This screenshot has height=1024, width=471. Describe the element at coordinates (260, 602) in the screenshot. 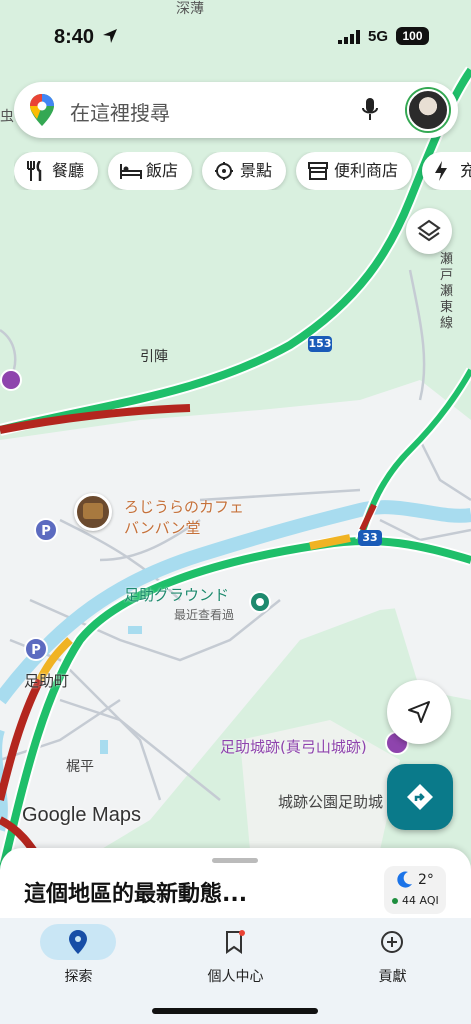

I see `poi-ground-pin-icon` at that location.